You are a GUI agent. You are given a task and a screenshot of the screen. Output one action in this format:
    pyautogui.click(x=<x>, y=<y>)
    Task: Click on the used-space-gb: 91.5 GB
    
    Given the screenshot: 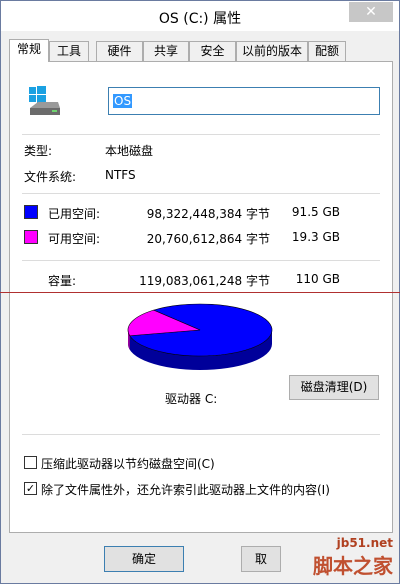 What is the action you would take?
    pyautogui.click(x=315, y=212)
    